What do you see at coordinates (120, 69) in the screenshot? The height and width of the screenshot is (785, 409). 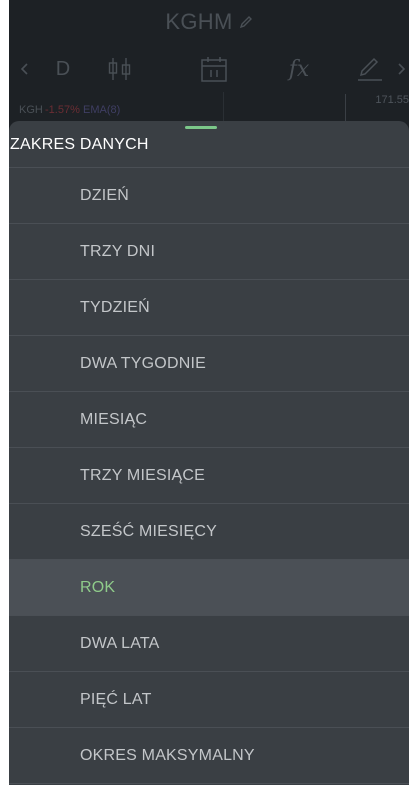 I see `candlestick-icon` at bounding box center [120, 69].